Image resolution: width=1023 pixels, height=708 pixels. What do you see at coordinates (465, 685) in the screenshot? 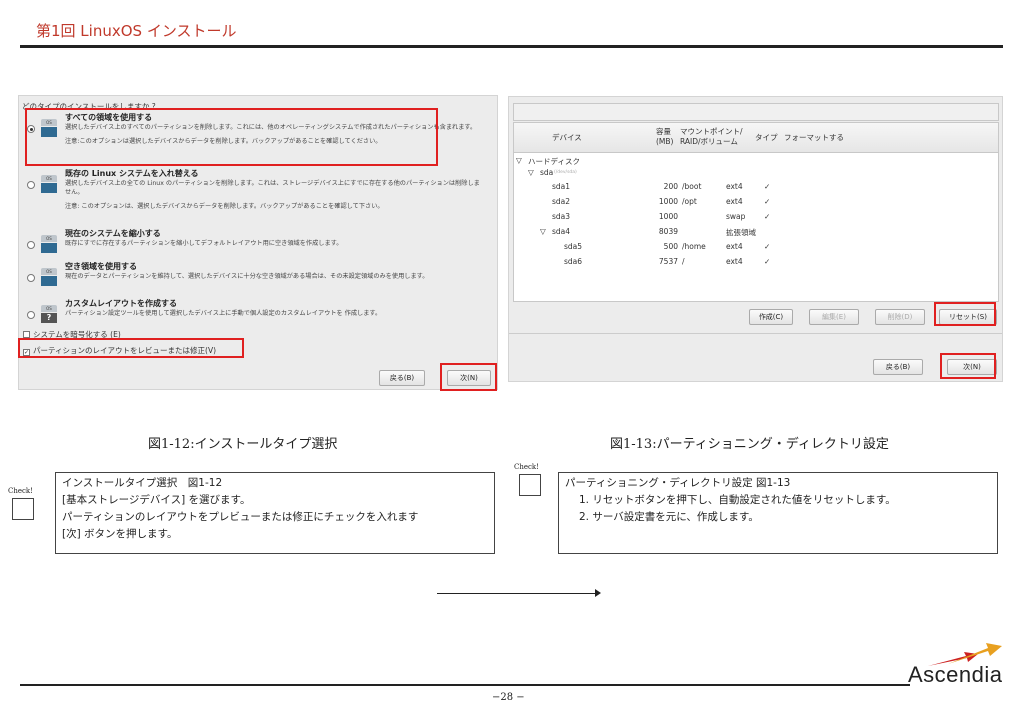
I see `footer-divider` at bounding box center [465, 685].